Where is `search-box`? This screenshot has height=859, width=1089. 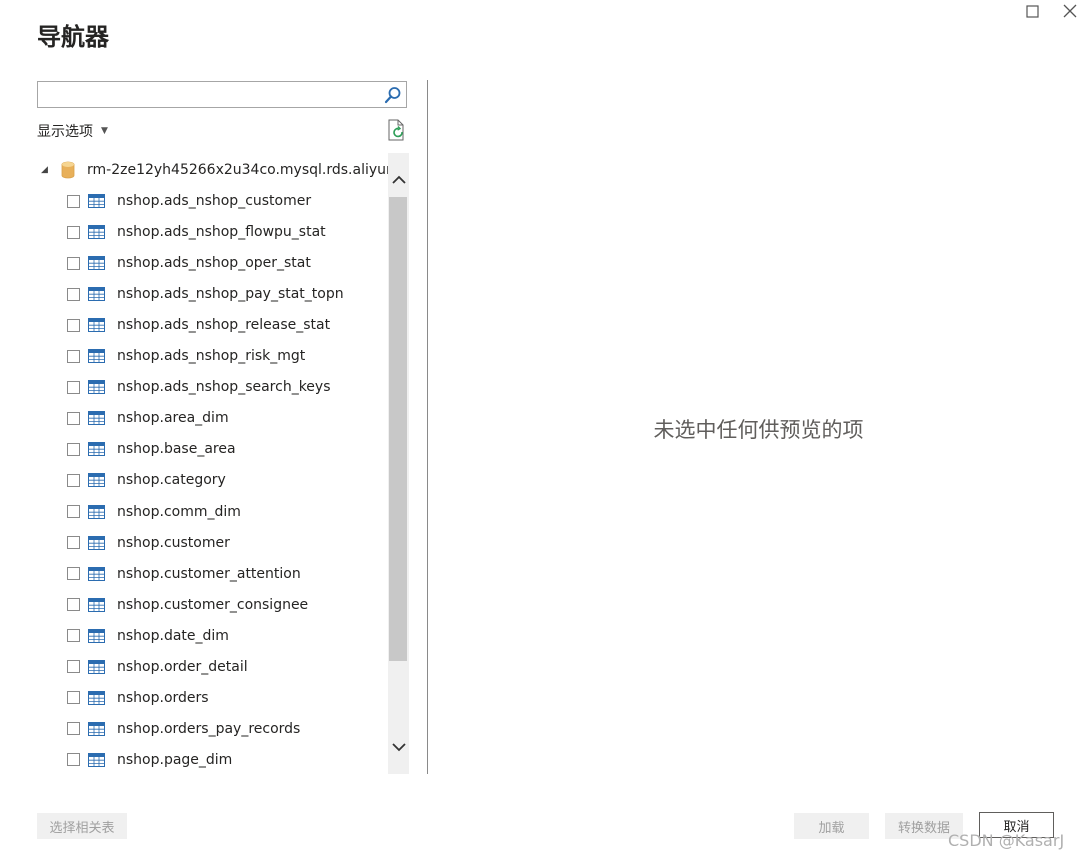 search-box is located at coordinates (222, 94).